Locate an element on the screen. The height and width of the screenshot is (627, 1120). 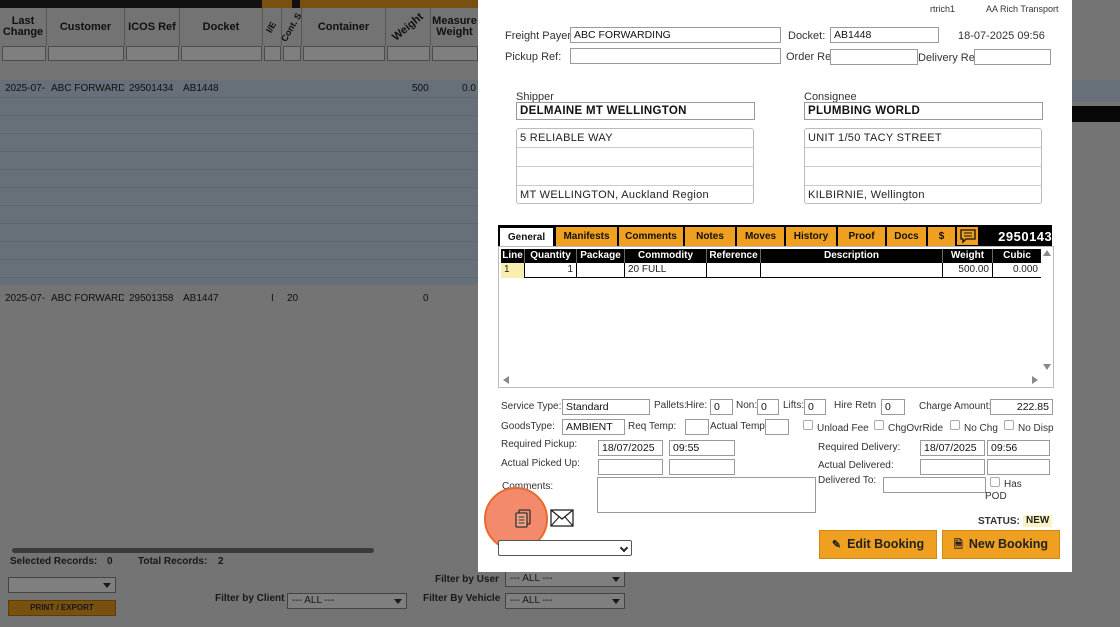
actual-delivered-date is located at coordinates (952, 467).